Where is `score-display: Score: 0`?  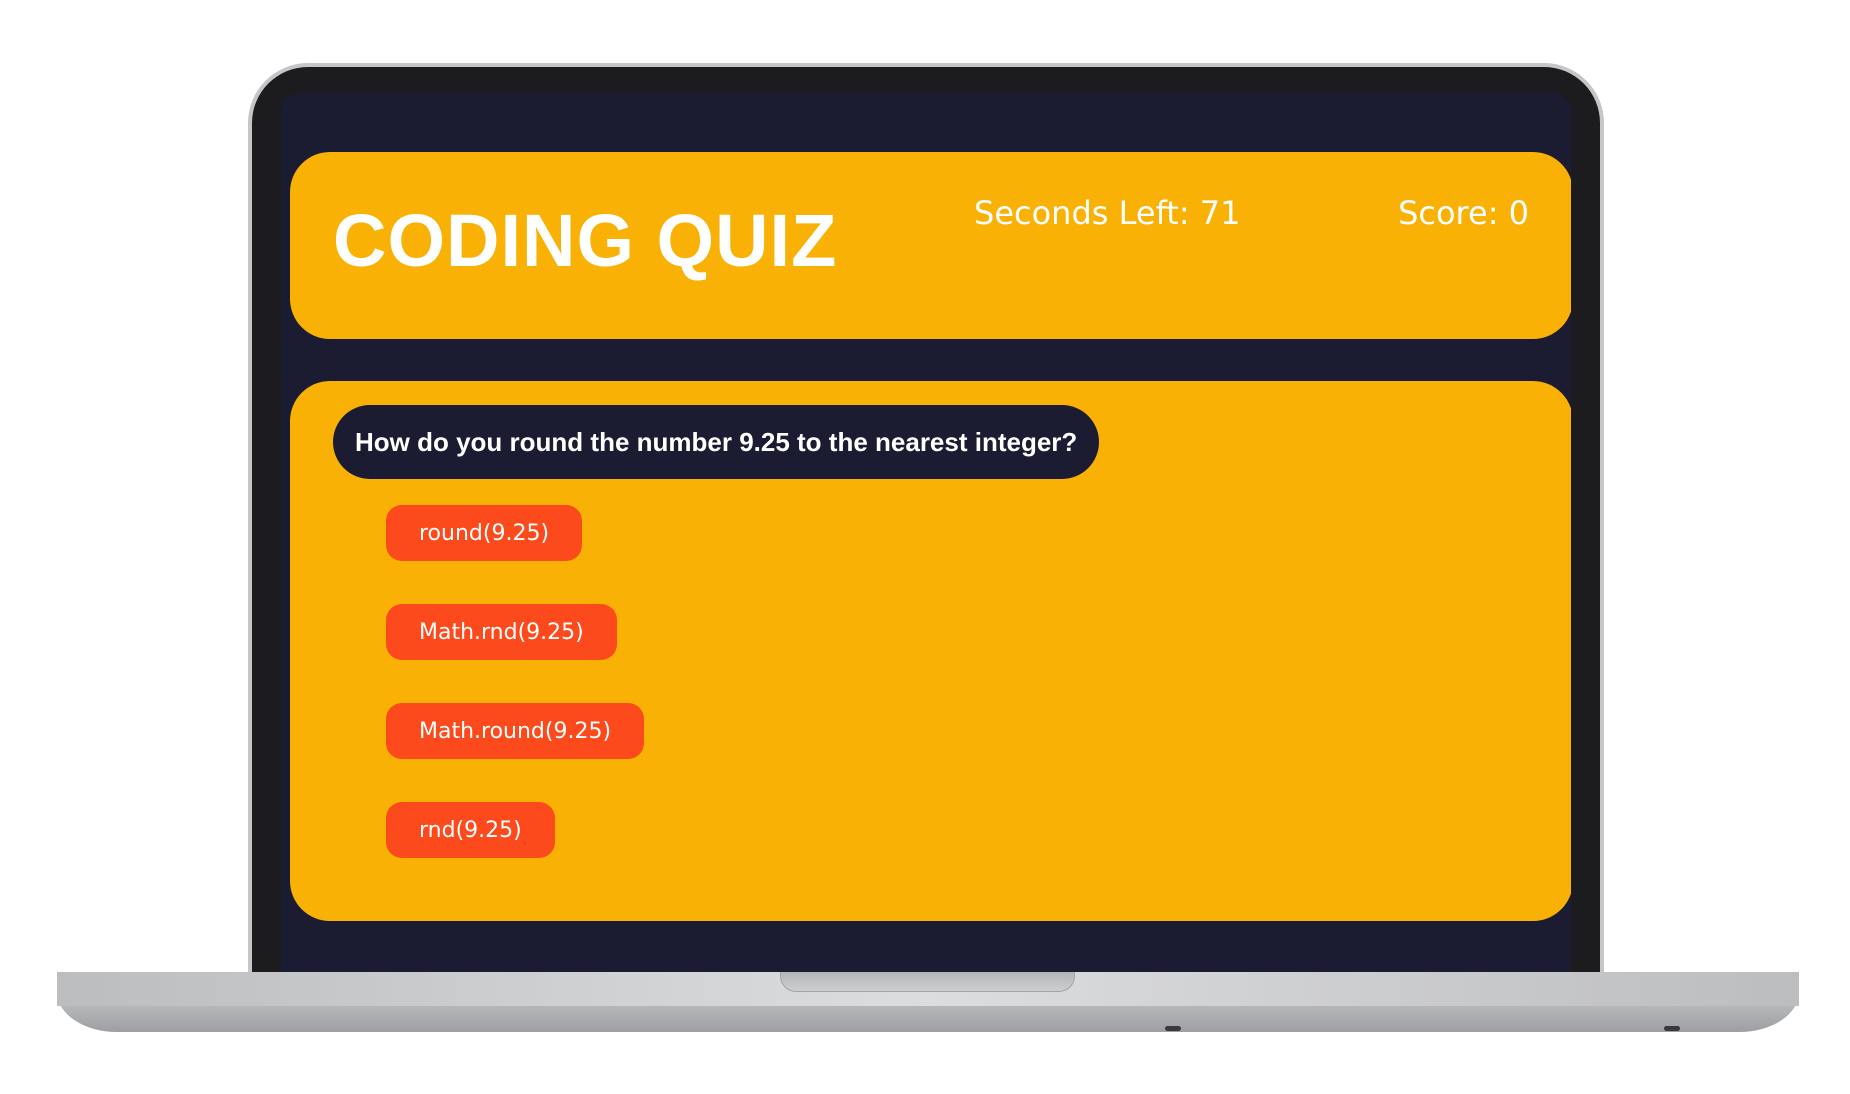 score-display: Score: 0 is located at coordinates (1463, 213).